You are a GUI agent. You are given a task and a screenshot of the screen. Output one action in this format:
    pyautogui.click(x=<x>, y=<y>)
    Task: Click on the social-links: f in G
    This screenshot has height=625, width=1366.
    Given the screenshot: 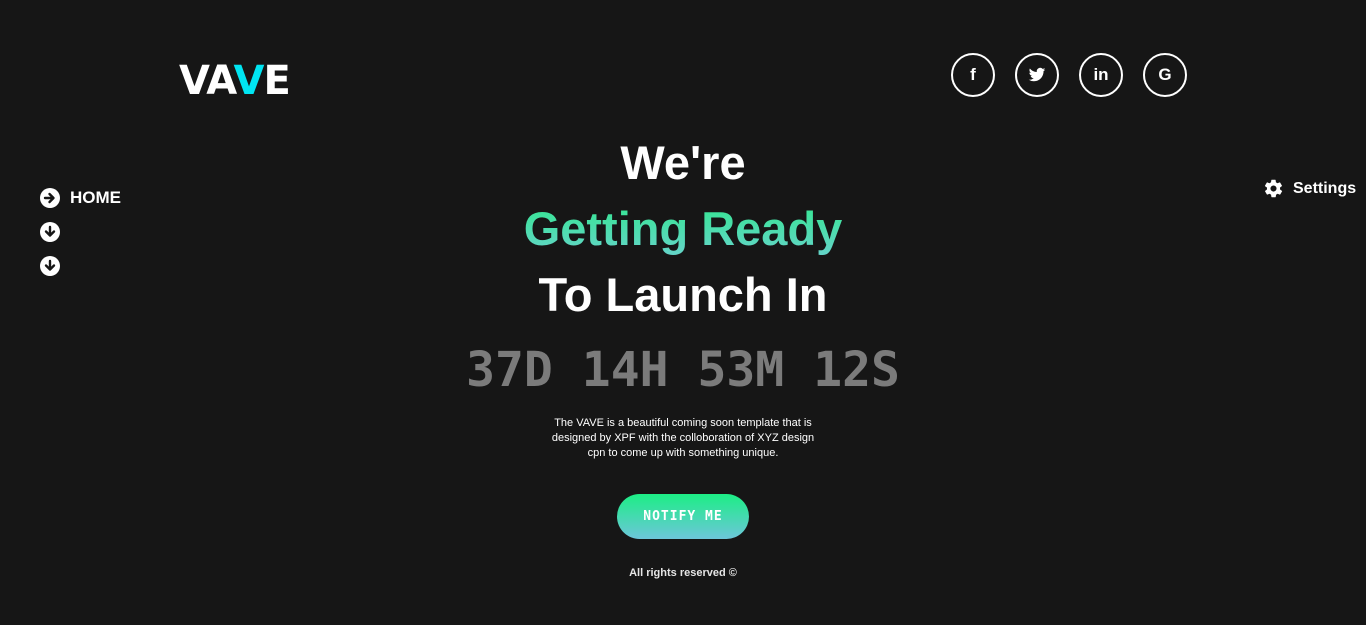 What is the action you would take?
    pyautogui.click(x=1069, y=75)
    